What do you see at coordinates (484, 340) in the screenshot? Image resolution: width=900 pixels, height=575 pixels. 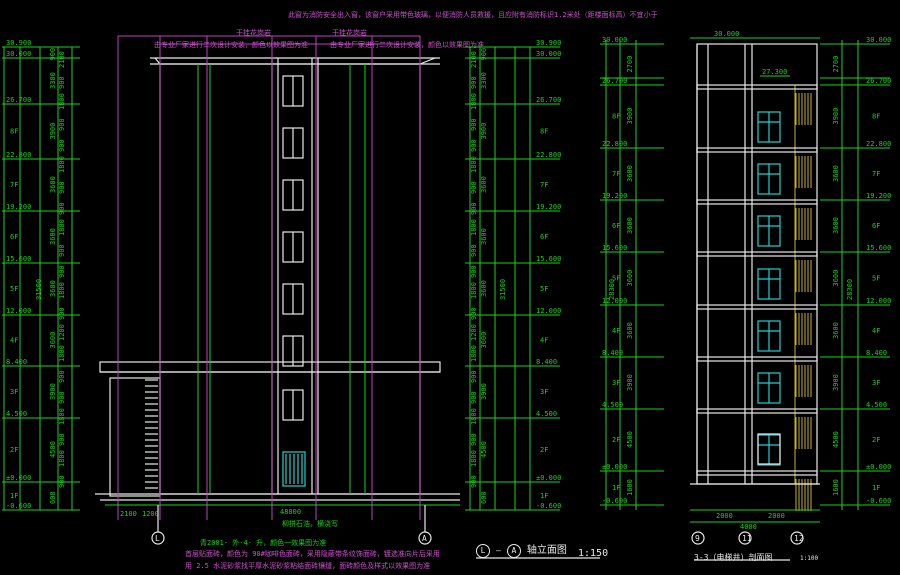 I see `seg-dim-right: 3600` at bounding box center [484, 340].